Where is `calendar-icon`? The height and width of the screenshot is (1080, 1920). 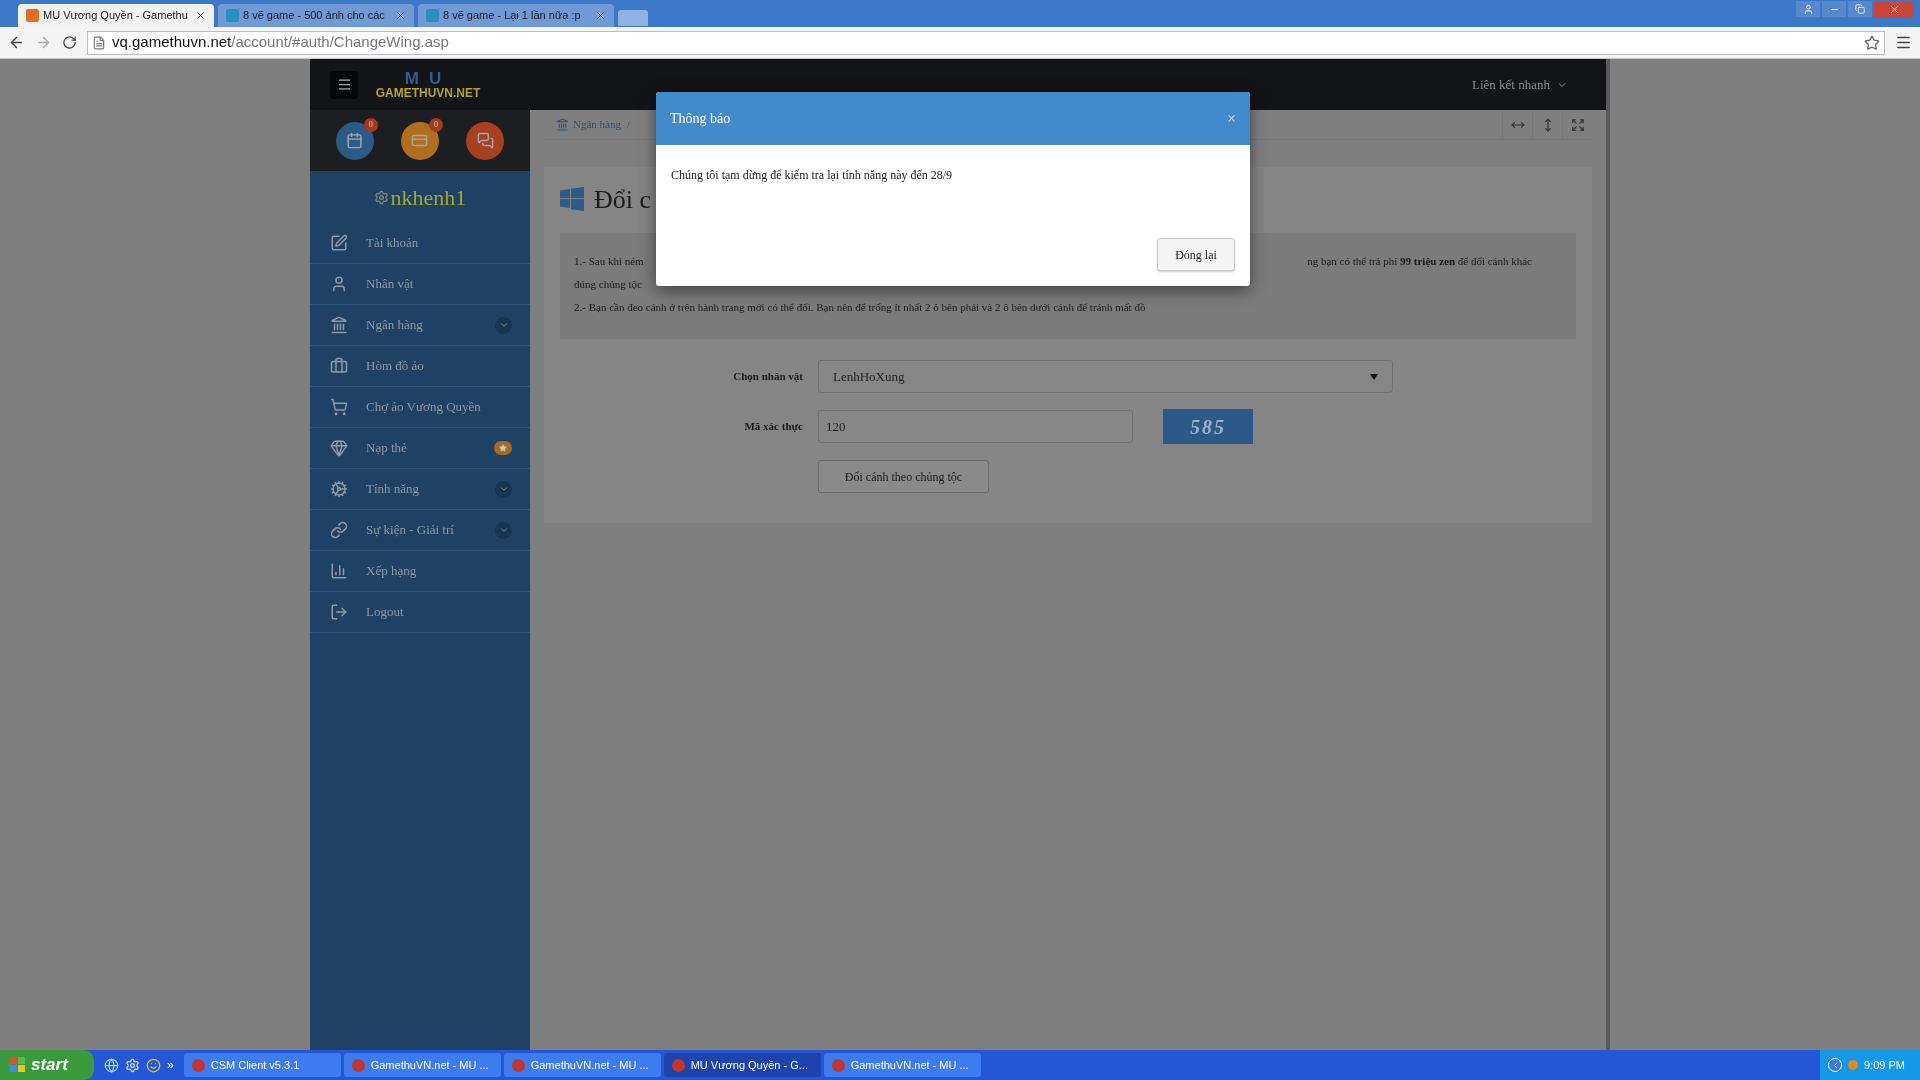
calendar-icon is located at coordinates (355, 140).